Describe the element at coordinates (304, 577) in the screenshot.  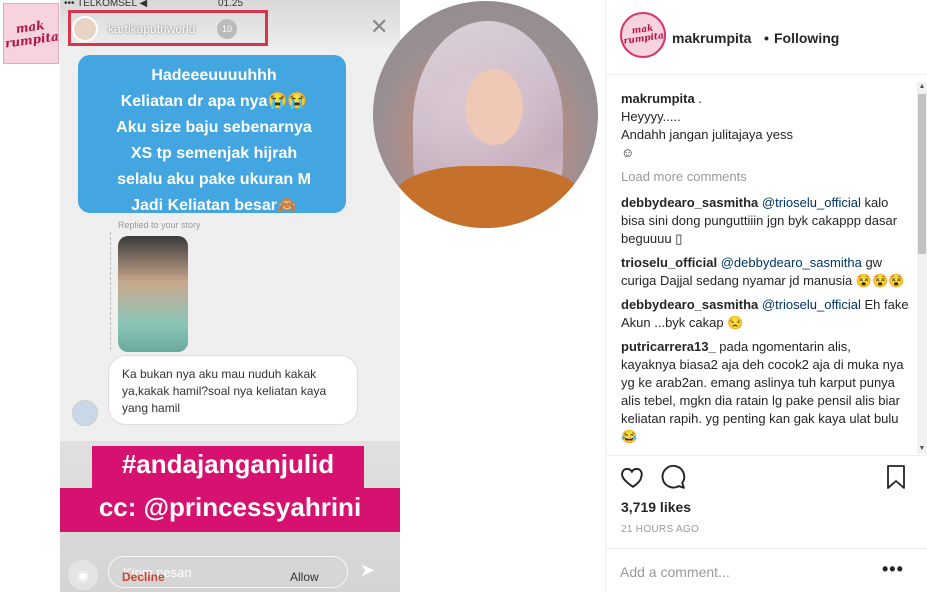
I see `allow-button: Allow` at that location.